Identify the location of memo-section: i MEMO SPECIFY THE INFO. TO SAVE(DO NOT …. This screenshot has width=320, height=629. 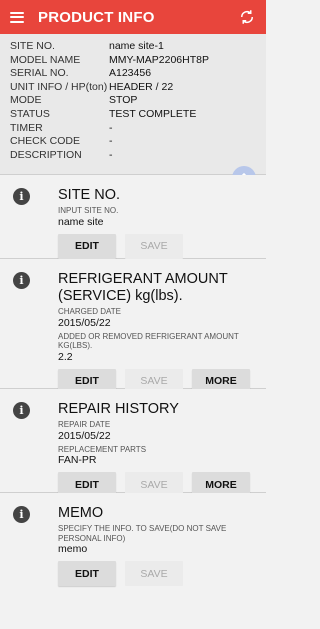
(133, 545).